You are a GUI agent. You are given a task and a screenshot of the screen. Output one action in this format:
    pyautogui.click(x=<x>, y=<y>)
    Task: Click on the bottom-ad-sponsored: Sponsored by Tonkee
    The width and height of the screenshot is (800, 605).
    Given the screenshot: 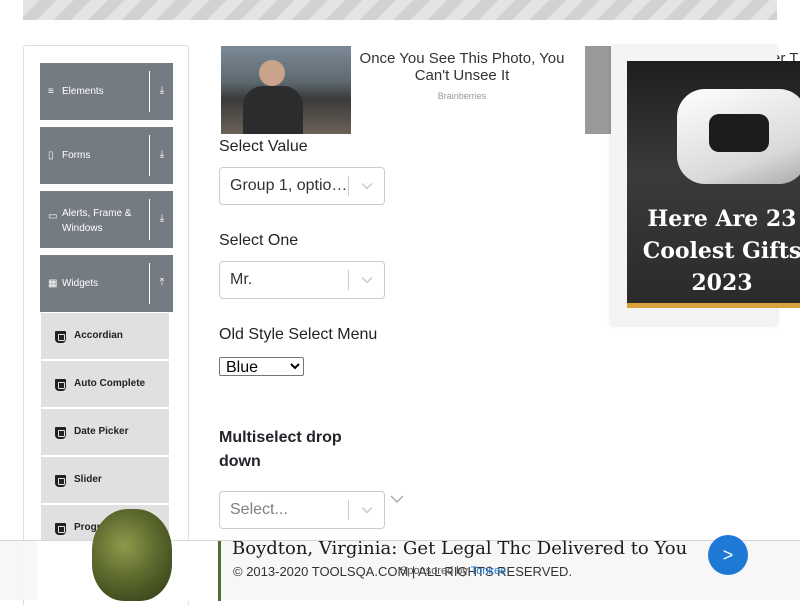 What is the action you would take?
    pyautogui.click(x=453, y=571)
    